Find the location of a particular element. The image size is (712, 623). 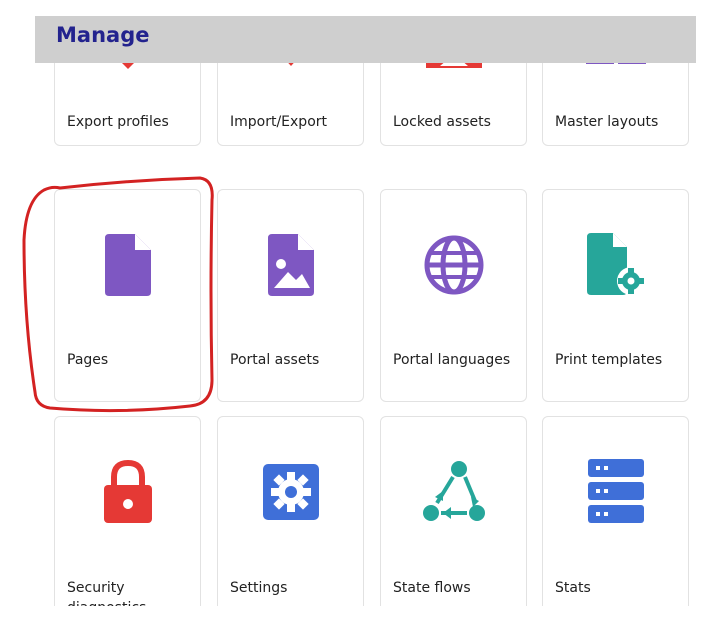

manage-header: Manage is located at coordinates (365, 39).